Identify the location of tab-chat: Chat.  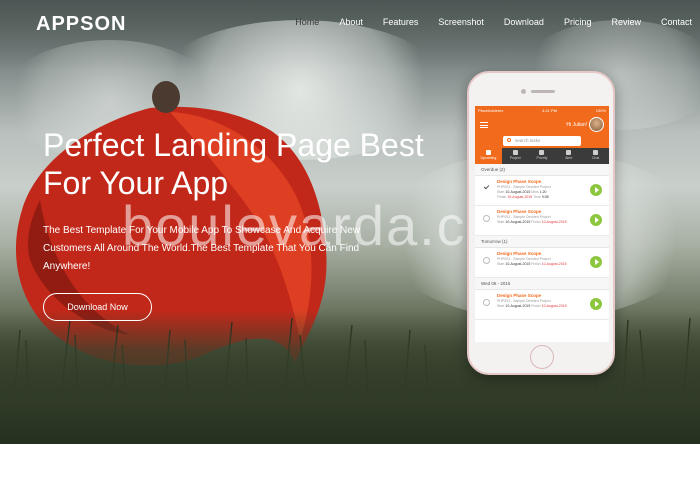
(595, 156).